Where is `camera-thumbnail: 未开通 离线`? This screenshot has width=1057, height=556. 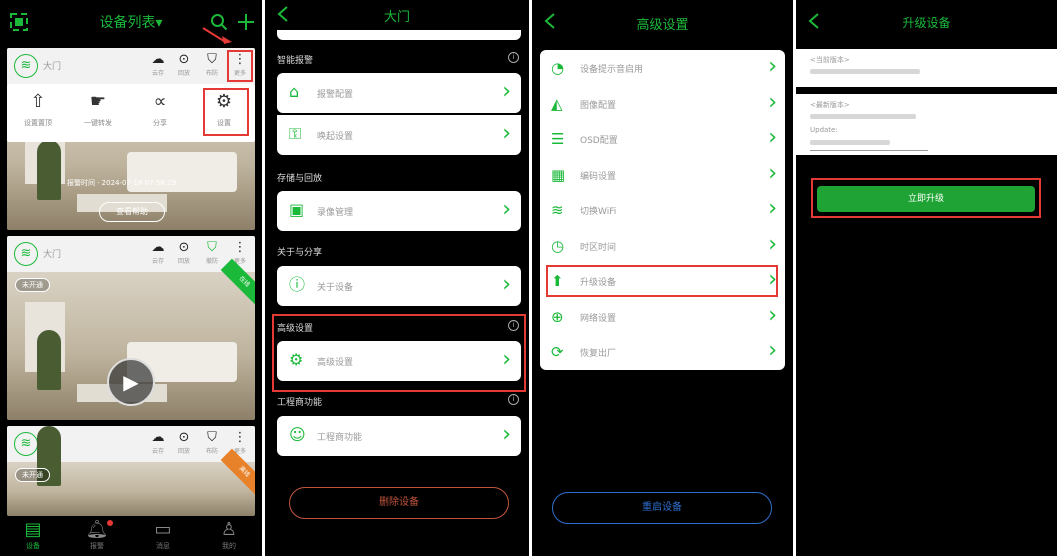 camera-thumbnail: 未开通 离线 is located at coordinates (131, 471).